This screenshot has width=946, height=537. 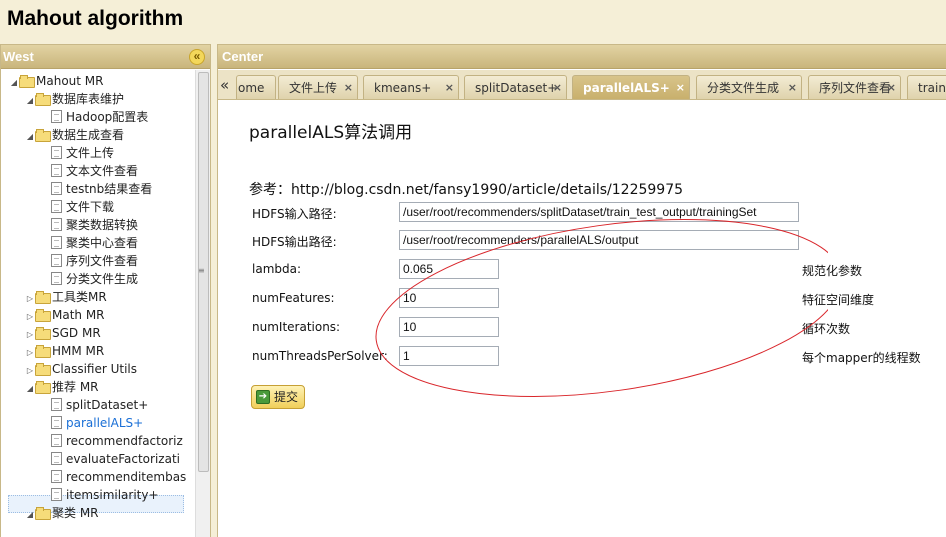 I want to click on tab-4: splitDataset+ ×, so click(x=515, y=87).